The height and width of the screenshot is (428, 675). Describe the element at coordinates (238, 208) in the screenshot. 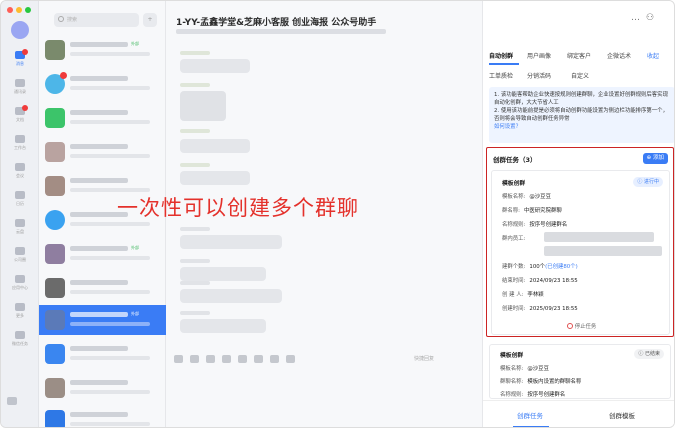

I see `annotation-caption: 一次性可以创建多个群聊` at that location.